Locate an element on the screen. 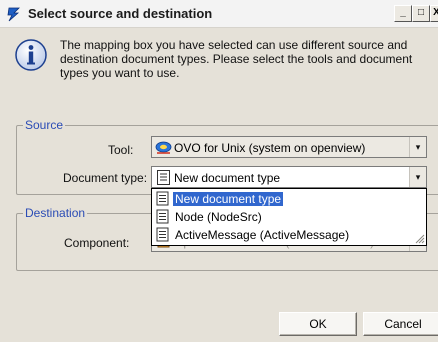  cancel-button: Cancel is located at coordinates (400, 324).